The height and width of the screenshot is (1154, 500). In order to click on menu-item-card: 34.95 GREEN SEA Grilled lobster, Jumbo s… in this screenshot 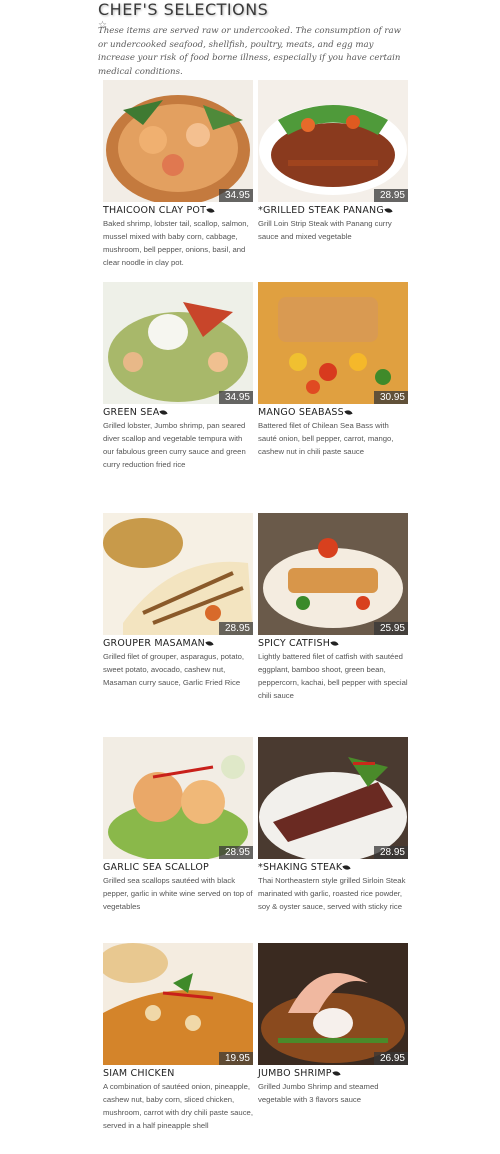, I will do `click(178, 376)`.